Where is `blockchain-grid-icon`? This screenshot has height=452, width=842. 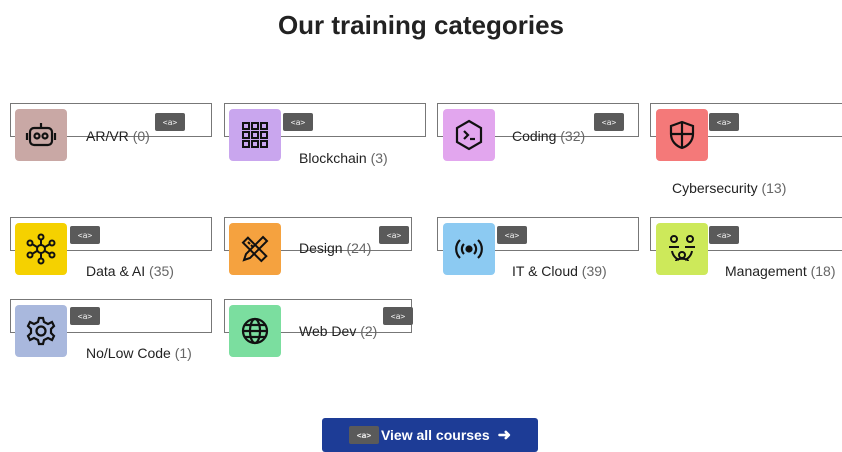 blockchain-grid-icon is located at coordinates (255, 135).